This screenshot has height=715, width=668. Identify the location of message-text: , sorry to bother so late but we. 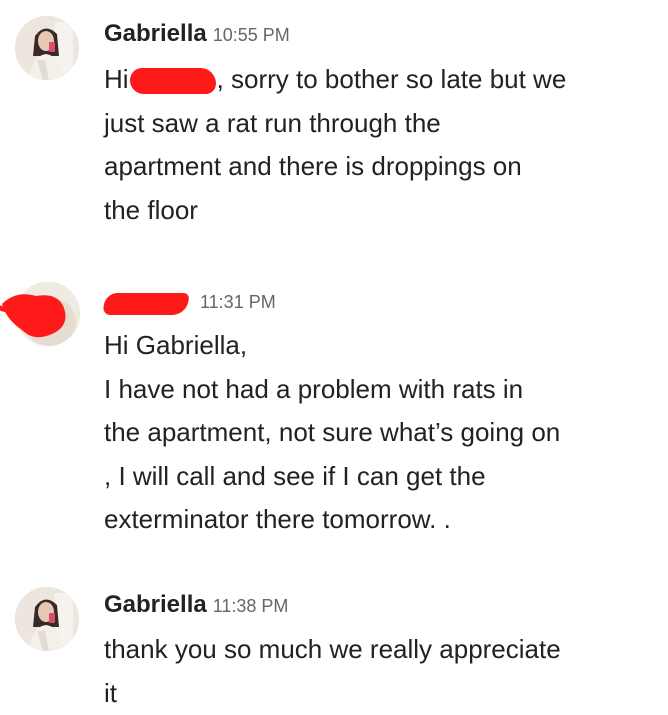
(392, 79).